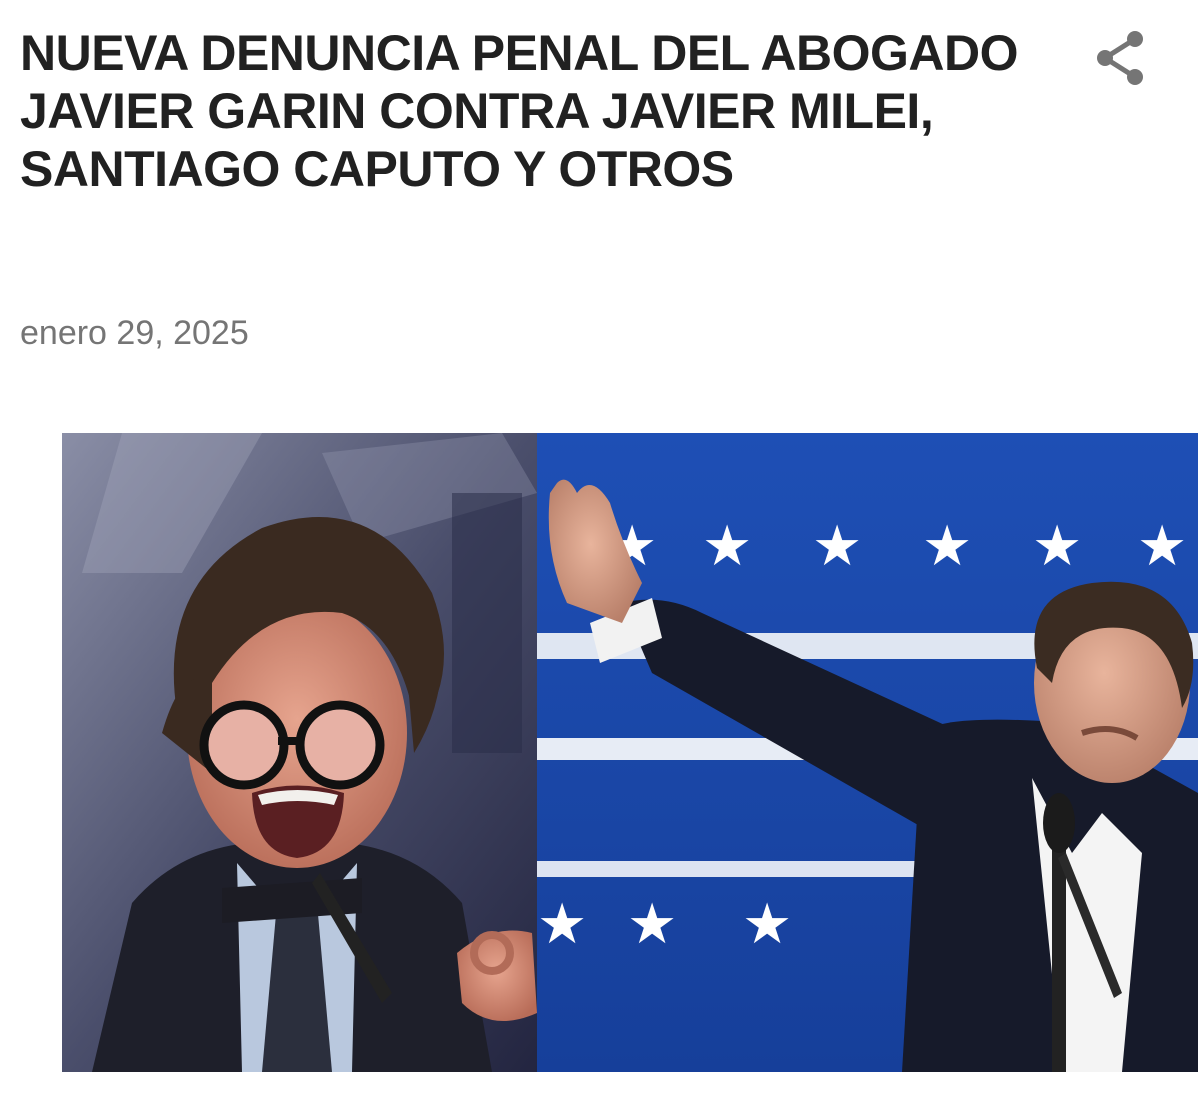 The width and height of the screenshot is (1200, 1117). I want to click on post-date: enero 29, 2025, so click(134, 333).